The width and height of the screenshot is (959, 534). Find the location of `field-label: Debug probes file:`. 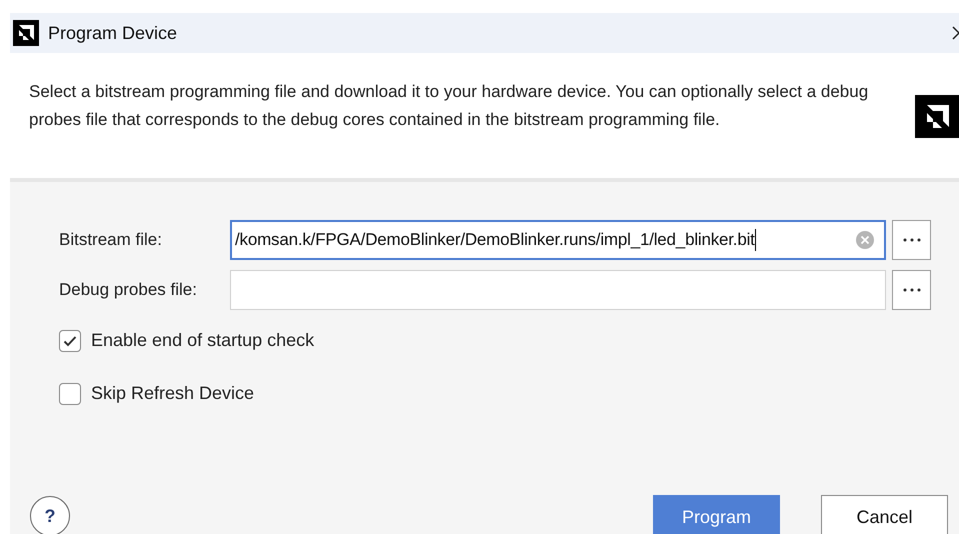

field-label: Debug probes file: is located at coordinates (128, 290).